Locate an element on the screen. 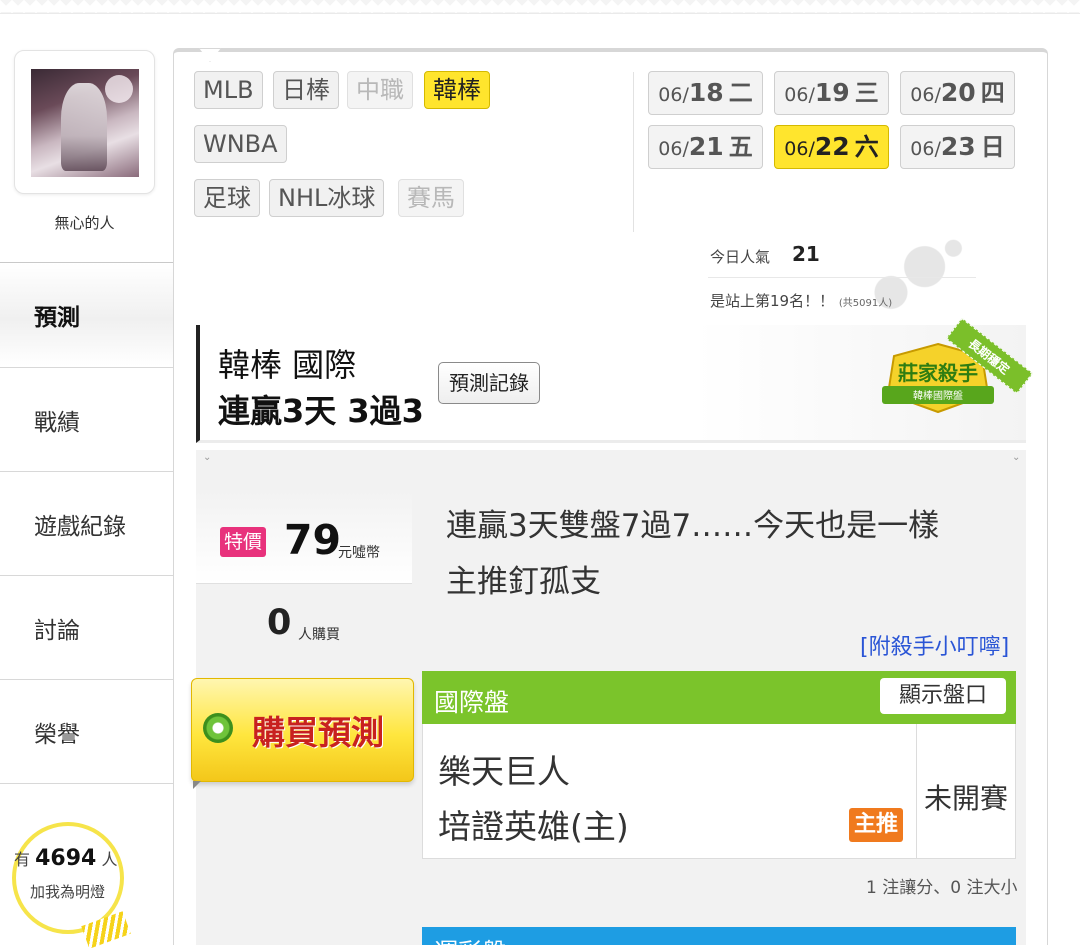 This screenshot has height=949, width=1080. date-chip-0618: 06/18 二 is located at coordinates (705, 93).